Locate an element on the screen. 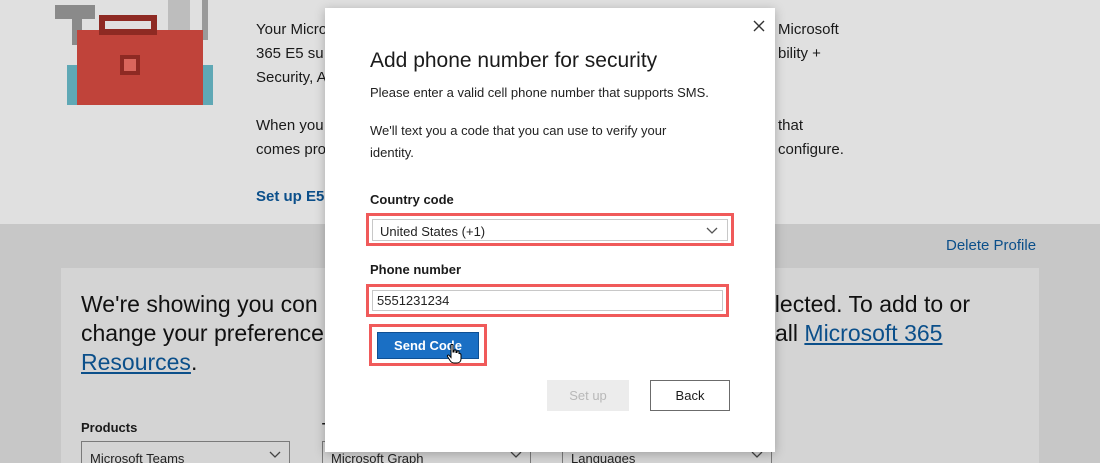 The image size is (1100, 463). phone-number-label: Phone number is located at coordinates (416, 269).